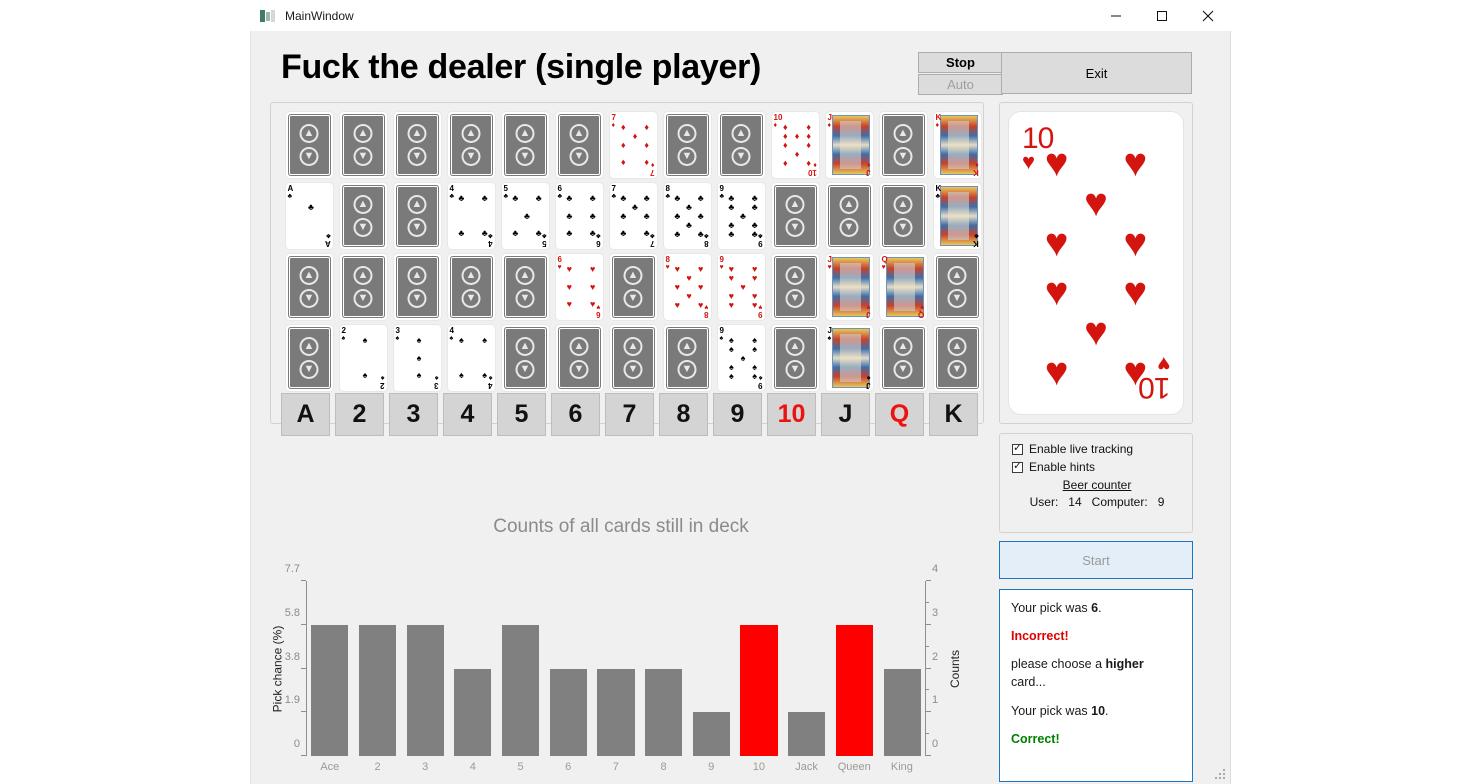 The width and height of the screenshot is (1481, 784). I want to click on deck-card-spades-7: ▲ ▼, so click(633, 358).